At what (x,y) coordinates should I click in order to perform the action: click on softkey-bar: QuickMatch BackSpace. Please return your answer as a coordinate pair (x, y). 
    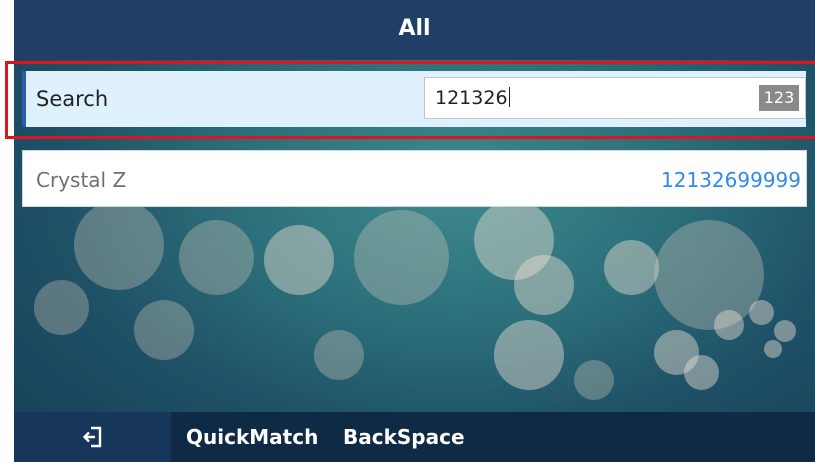
    Looking at the image, I should click on (414, 437).